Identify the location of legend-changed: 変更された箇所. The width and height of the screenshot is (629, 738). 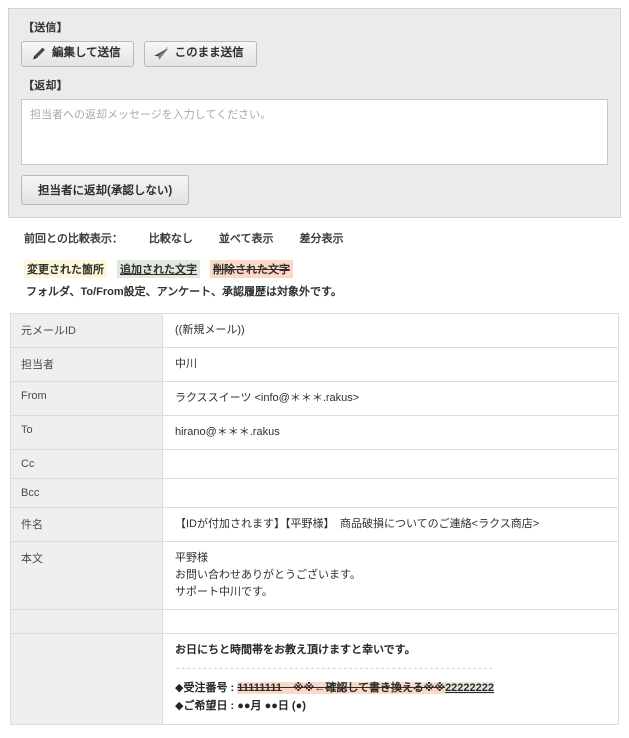
(65, 269).